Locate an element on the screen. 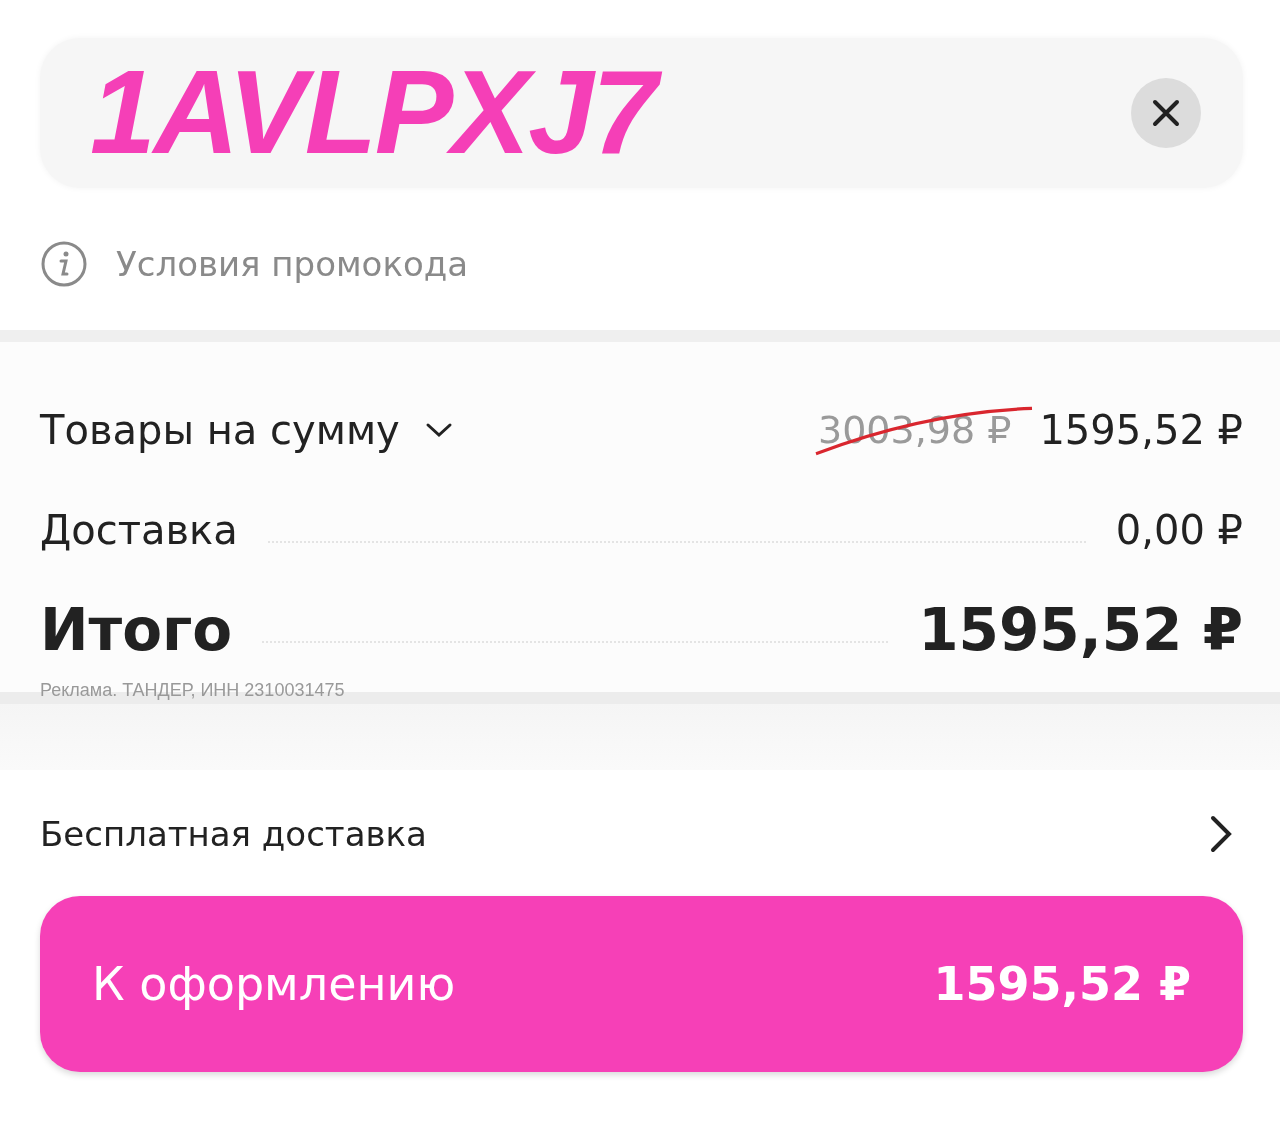  free-delivery-row: Бесплатная доставка is located at coordinates (637, 834).